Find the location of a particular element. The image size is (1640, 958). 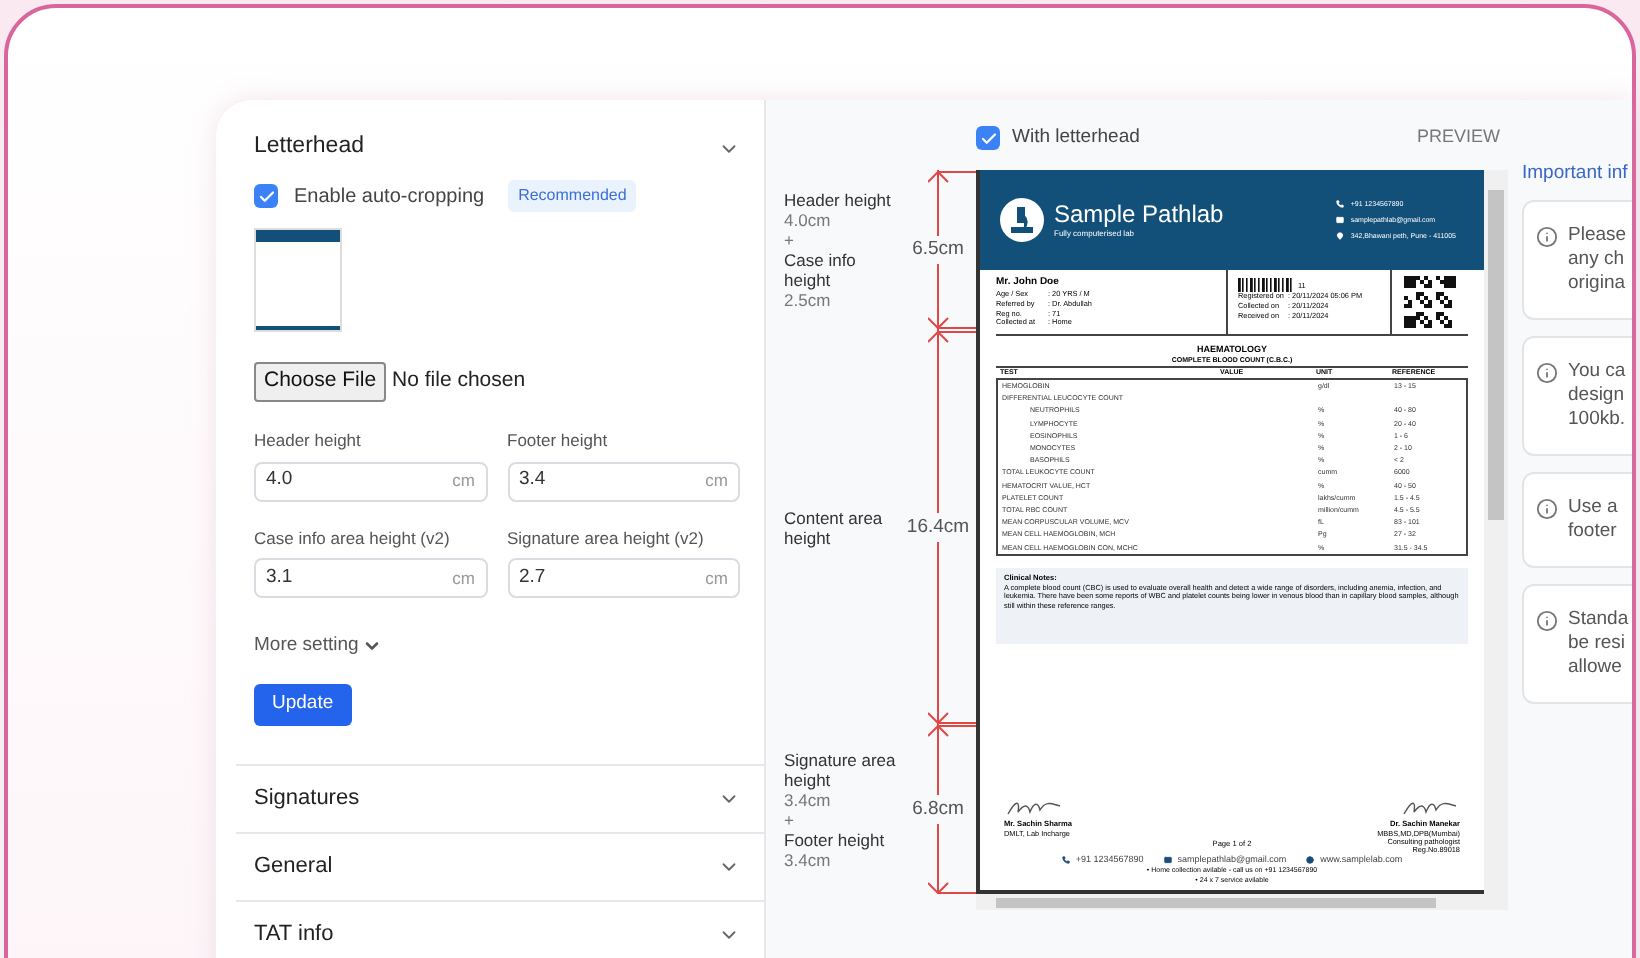

info-text: origina is located at coordinates (1597, 284).